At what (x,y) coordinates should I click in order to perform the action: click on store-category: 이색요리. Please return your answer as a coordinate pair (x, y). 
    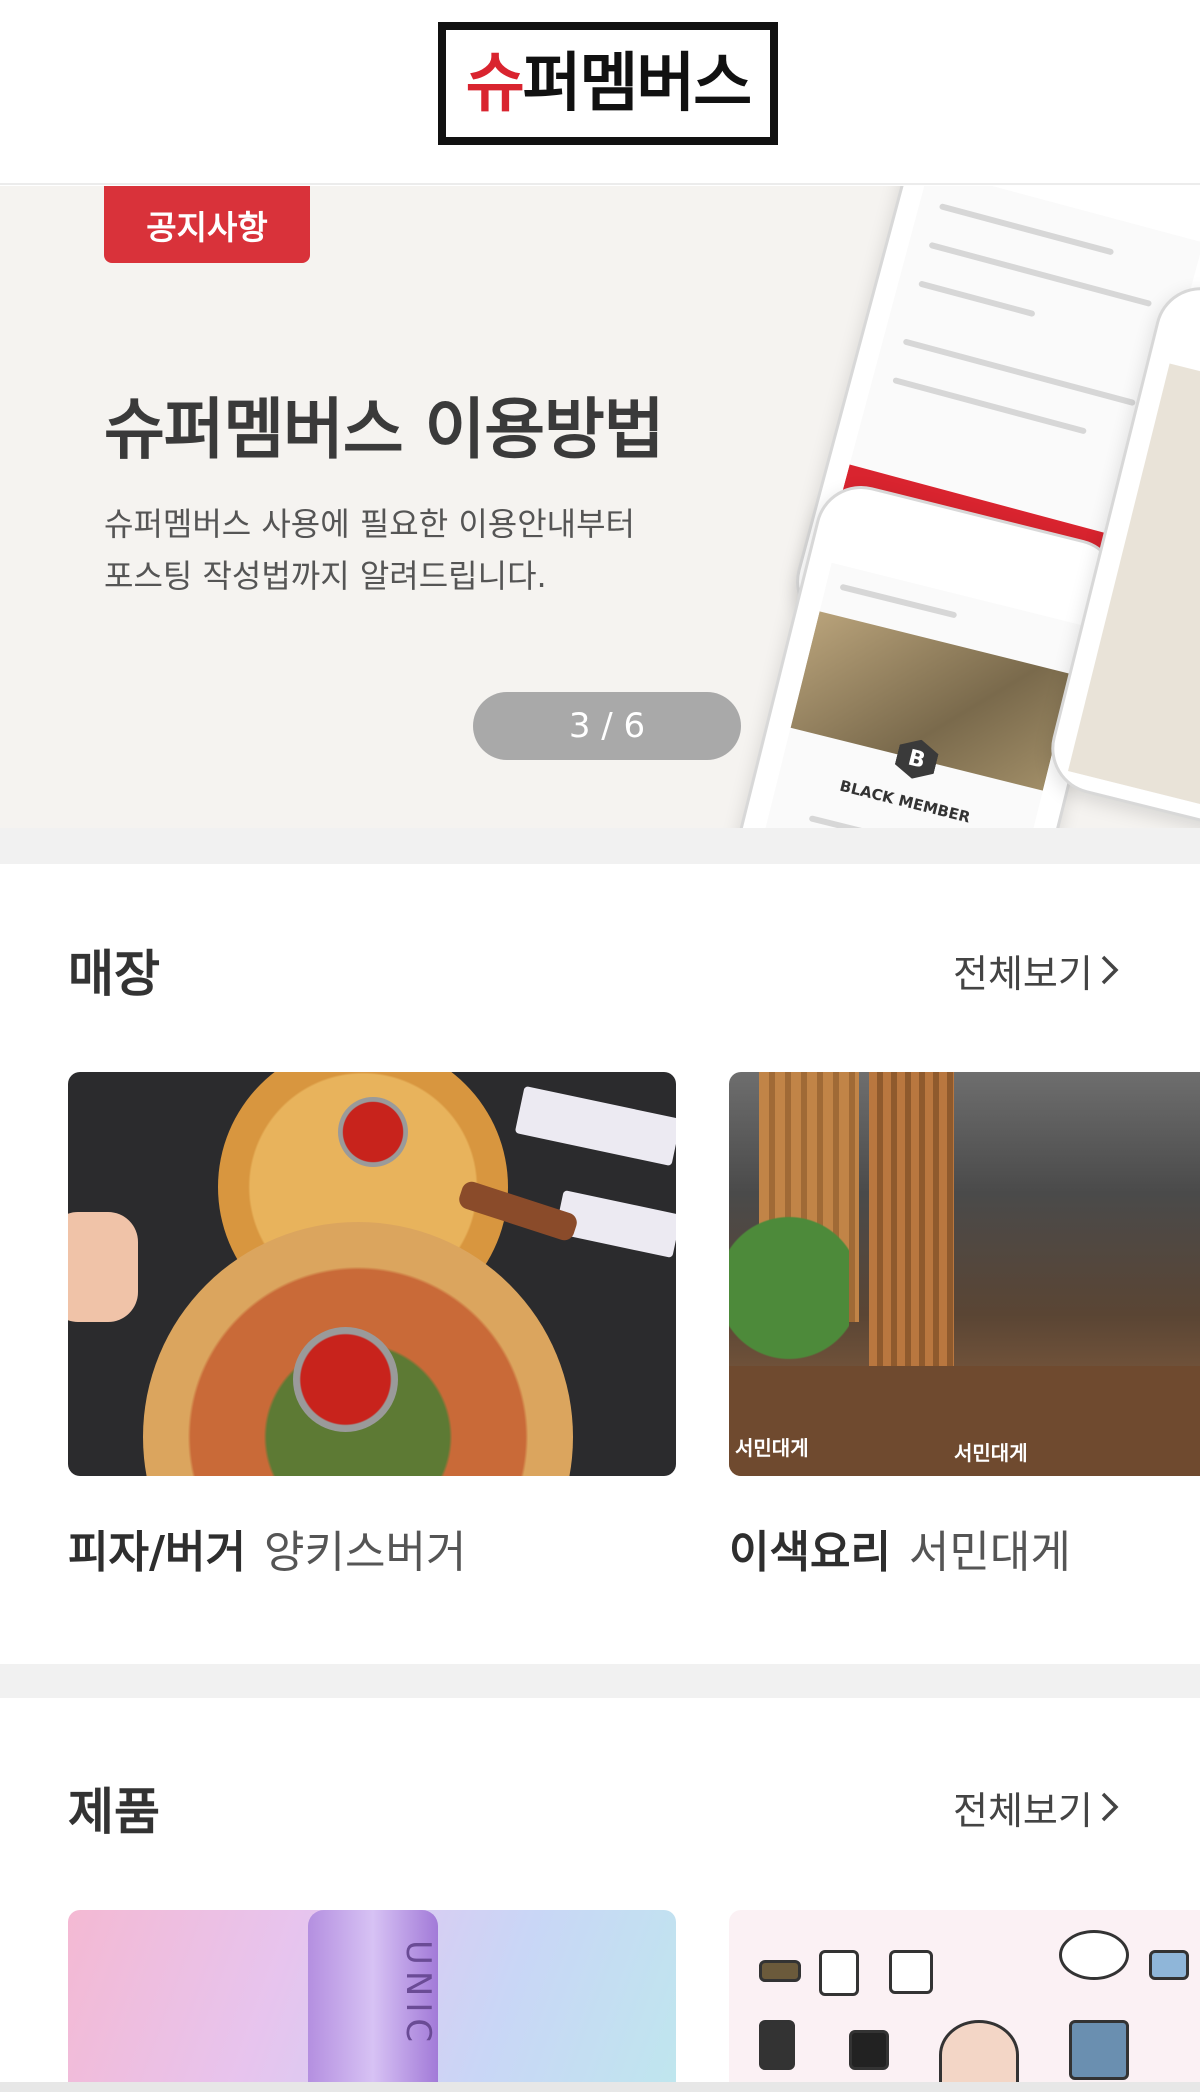
    Looking at the image, I should click on (810, 1552).